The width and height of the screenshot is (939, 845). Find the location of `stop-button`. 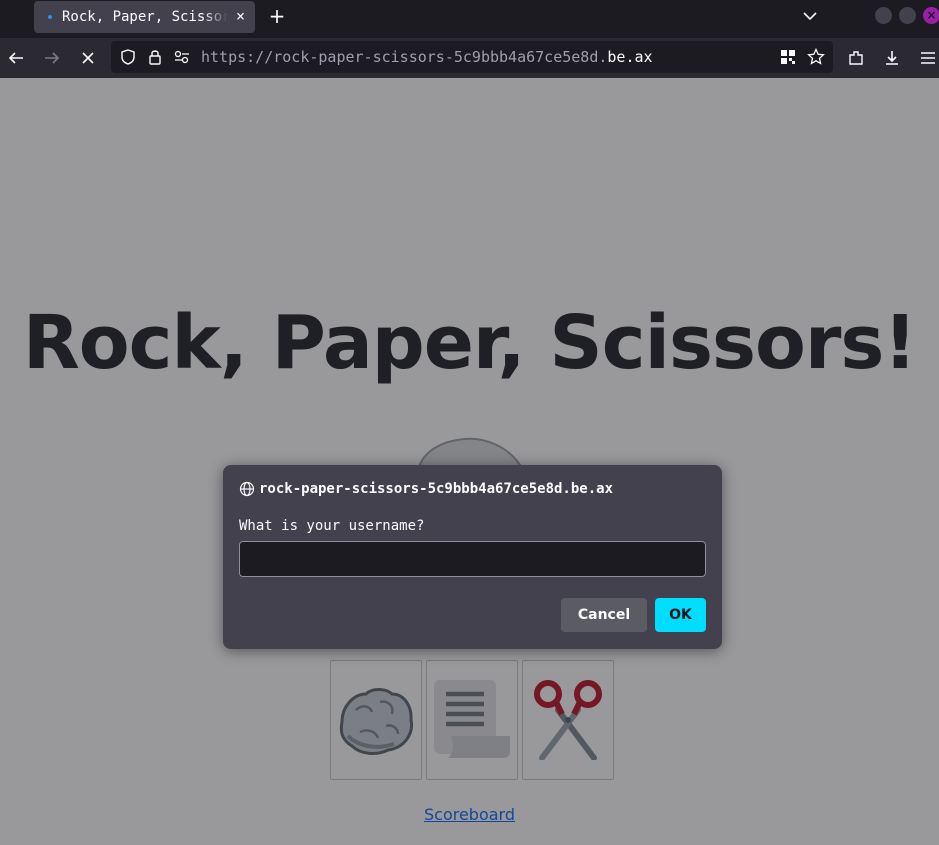

stop-button is located at coordinates (88, 58).